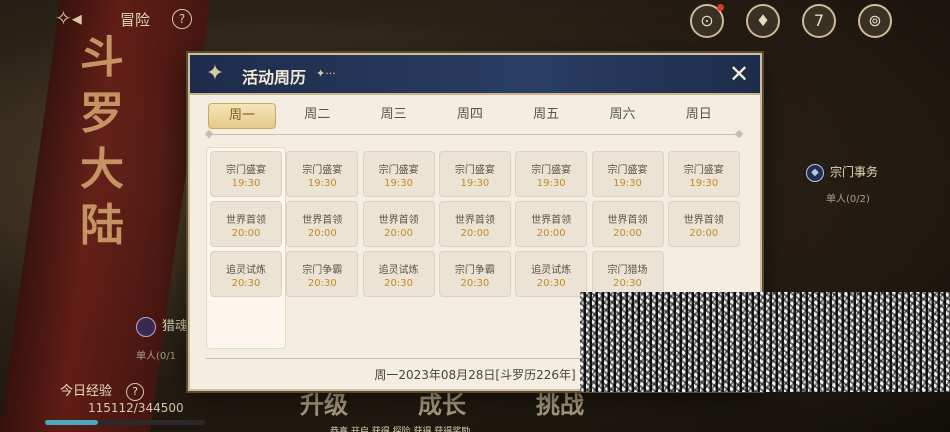 The width and height of the screenshot is (950, 432). Describe the element at coordinates (182, 19) in the screenshot. I see `help-button: ?` at that location.